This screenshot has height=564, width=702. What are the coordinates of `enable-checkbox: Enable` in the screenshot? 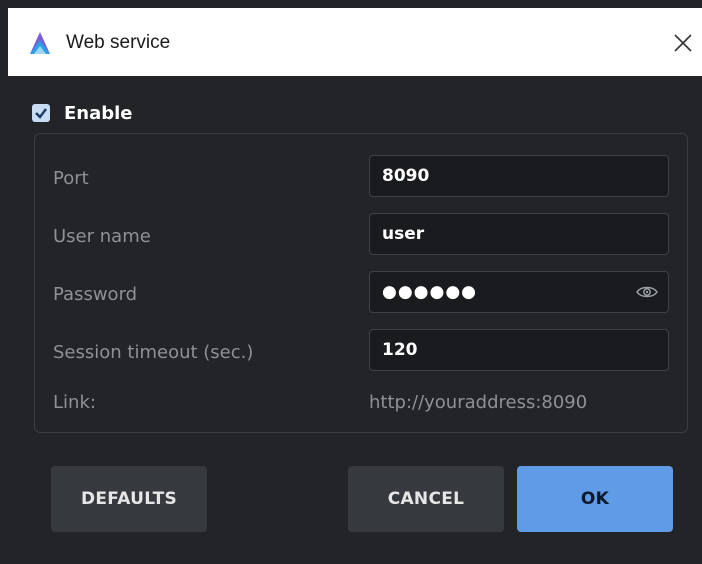 It's located at (82, 113).